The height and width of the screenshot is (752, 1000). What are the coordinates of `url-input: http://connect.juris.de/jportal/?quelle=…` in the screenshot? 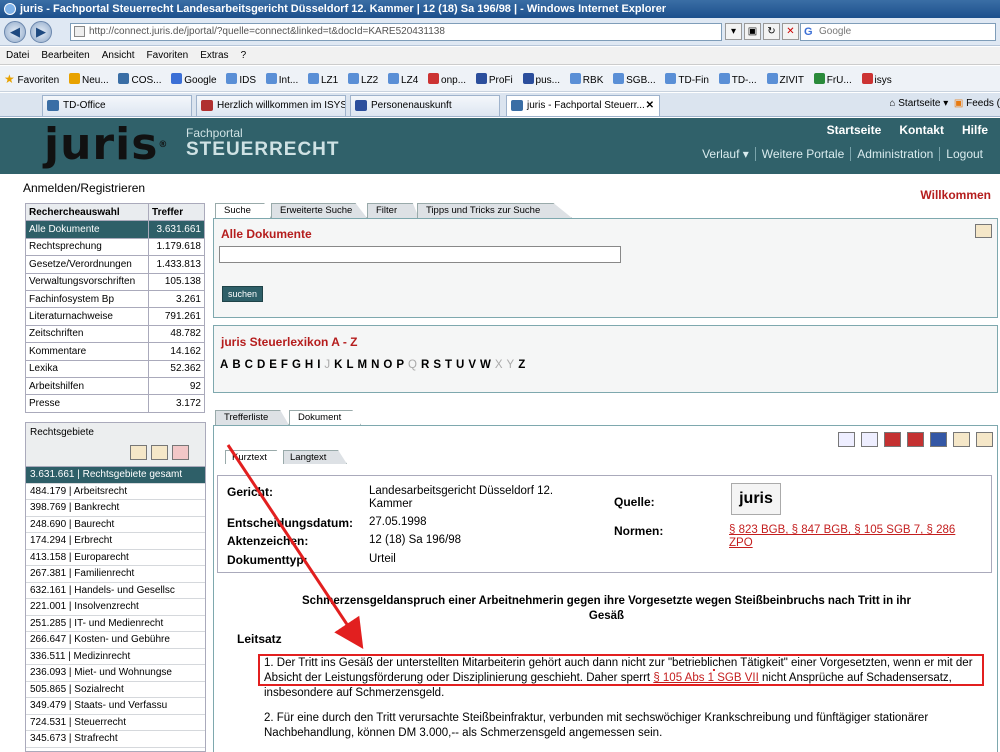 It's located at (396, 32).